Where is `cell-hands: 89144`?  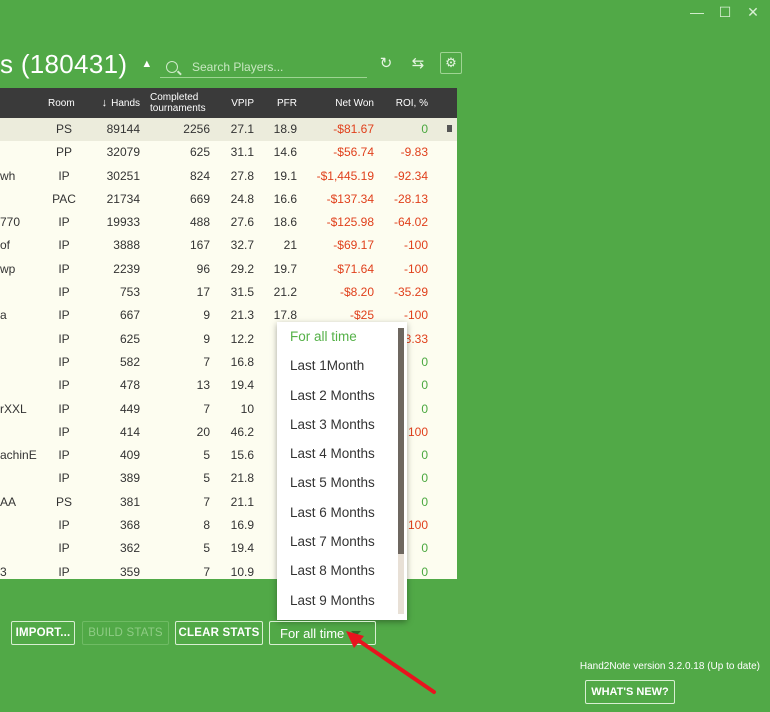 cell-hands: 89144 is located at coordinates (123, 129).